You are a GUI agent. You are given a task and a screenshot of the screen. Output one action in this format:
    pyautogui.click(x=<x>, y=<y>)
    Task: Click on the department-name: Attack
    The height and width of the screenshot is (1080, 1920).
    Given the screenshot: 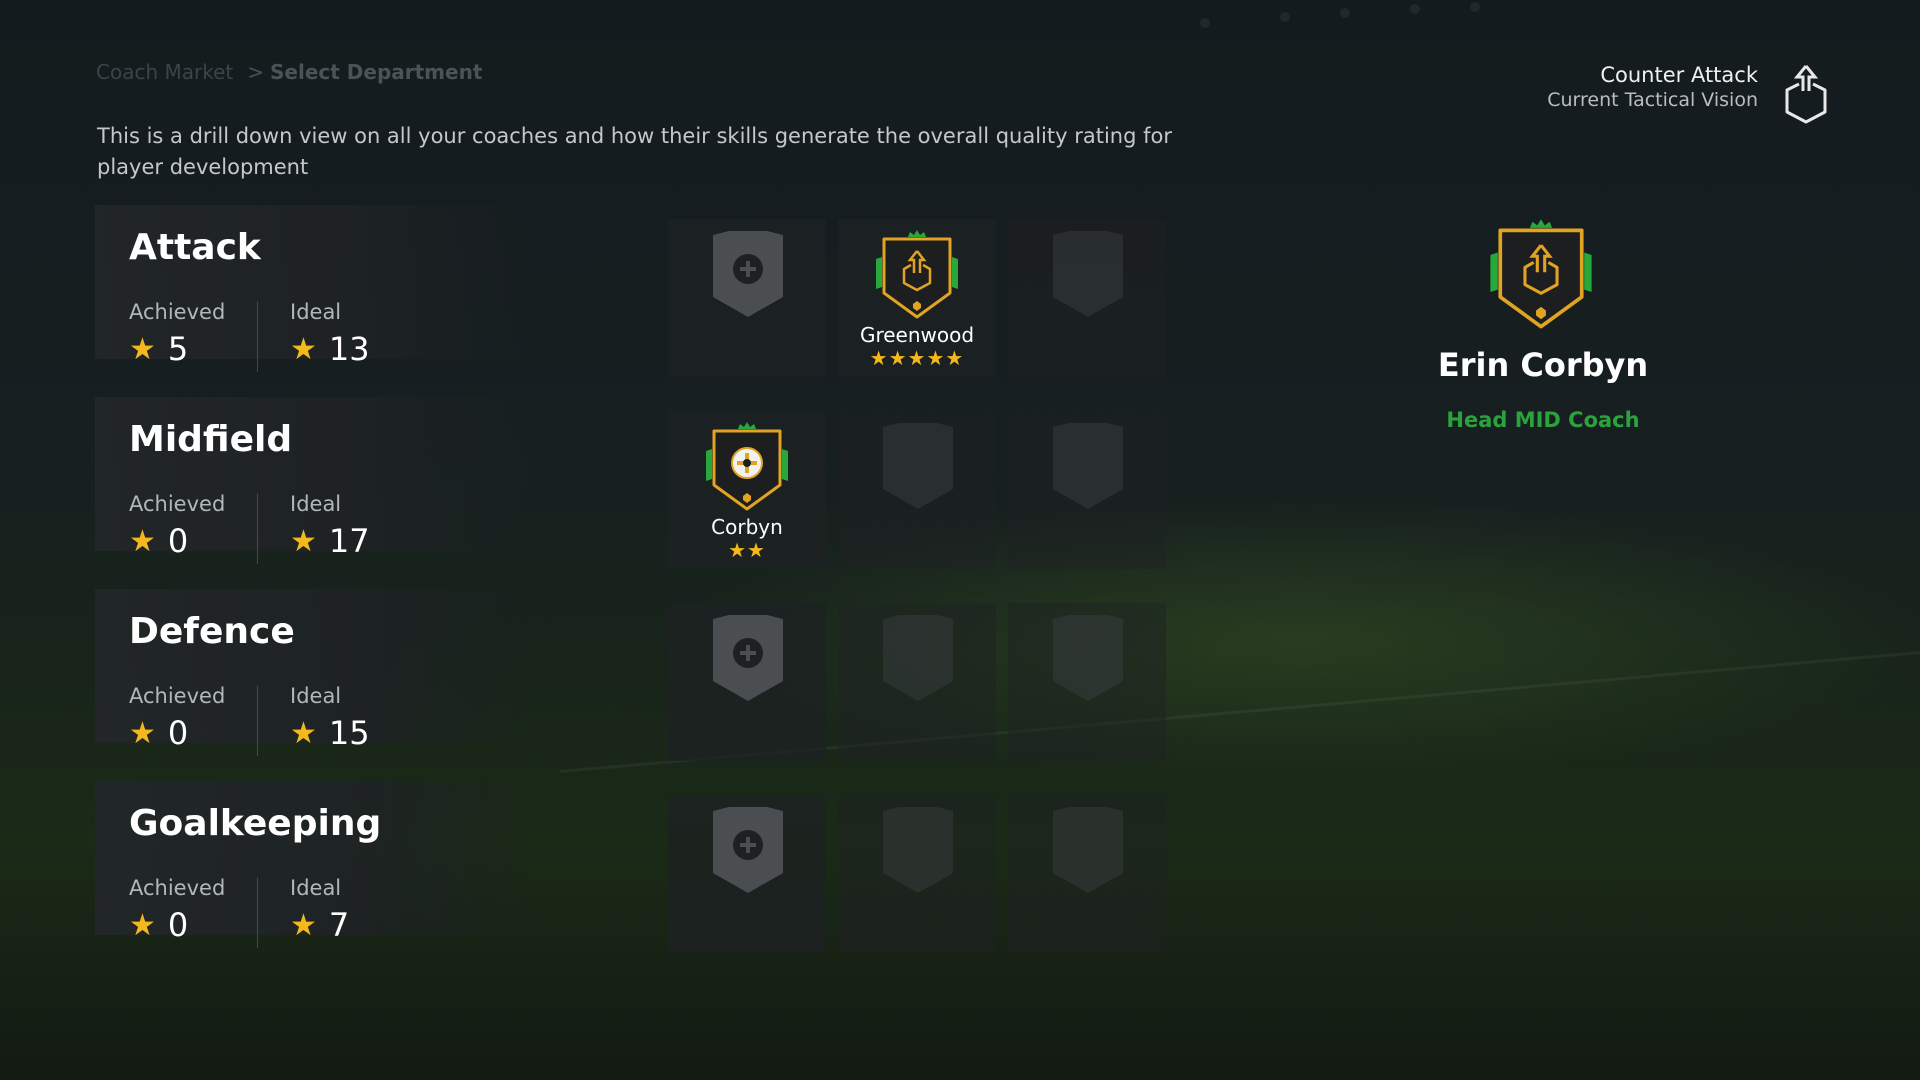 What is the action you would take?
    pyautogui.click(x=195, y=247)
    